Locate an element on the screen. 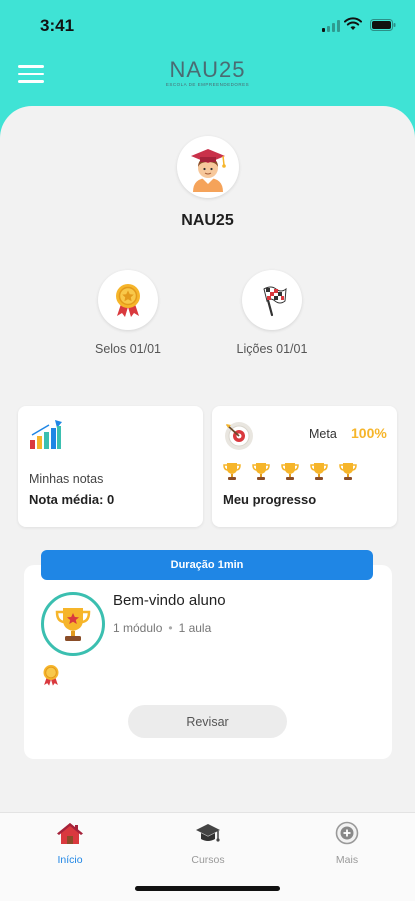  logo-name: NAU25 is located at coordinates (207, 69).